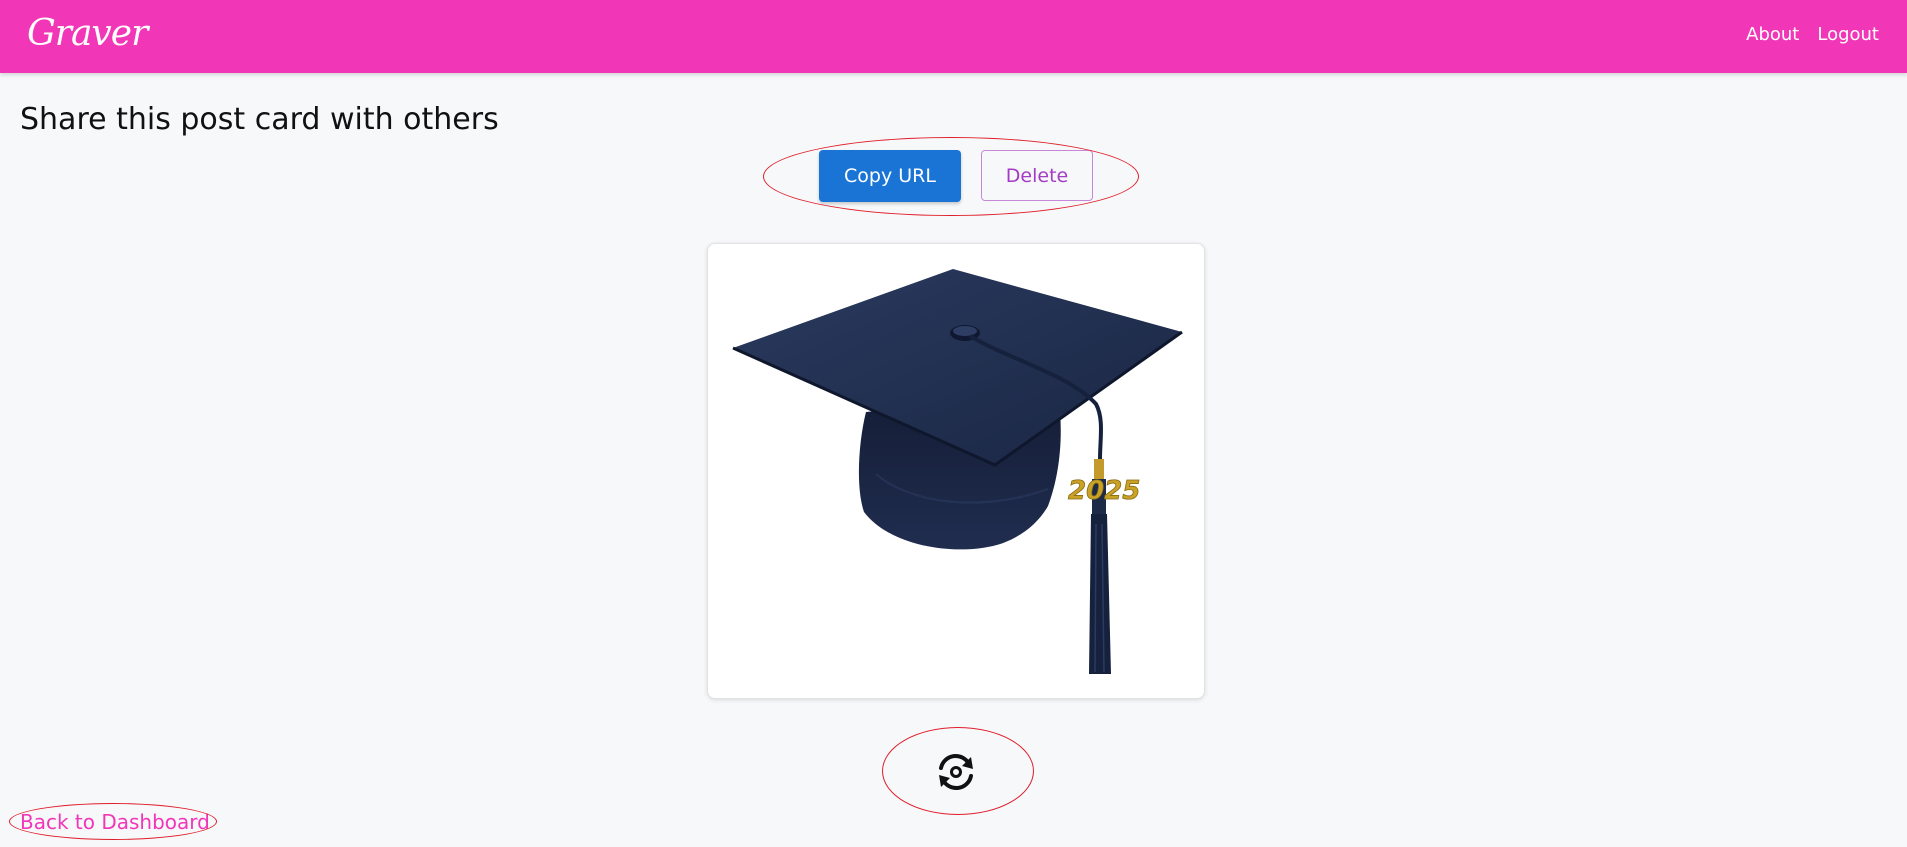  What do you see at coordinates (1104, 491) in the screenshot?
I see `year-charm-text: 2025` at bounding box center [1104, 491].